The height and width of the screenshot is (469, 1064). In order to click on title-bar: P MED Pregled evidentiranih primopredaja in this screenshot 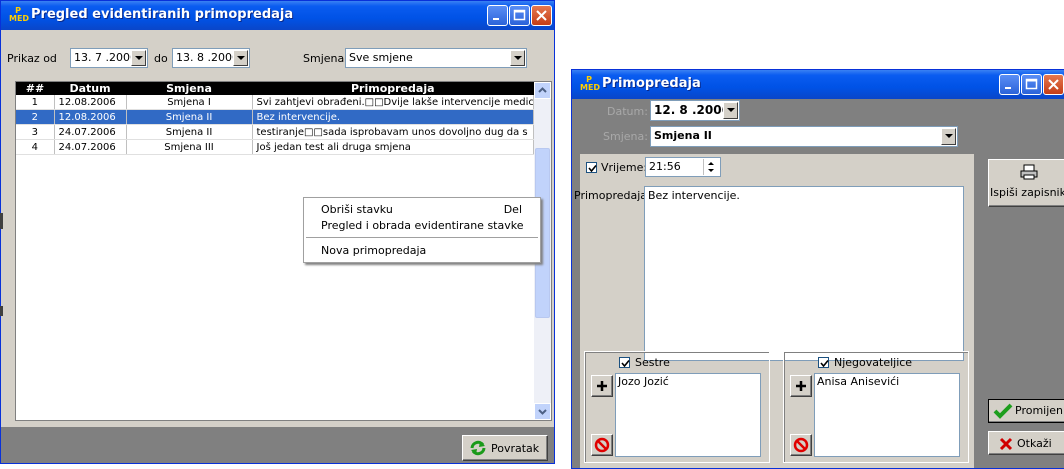, I will do `click(277, 15)`.